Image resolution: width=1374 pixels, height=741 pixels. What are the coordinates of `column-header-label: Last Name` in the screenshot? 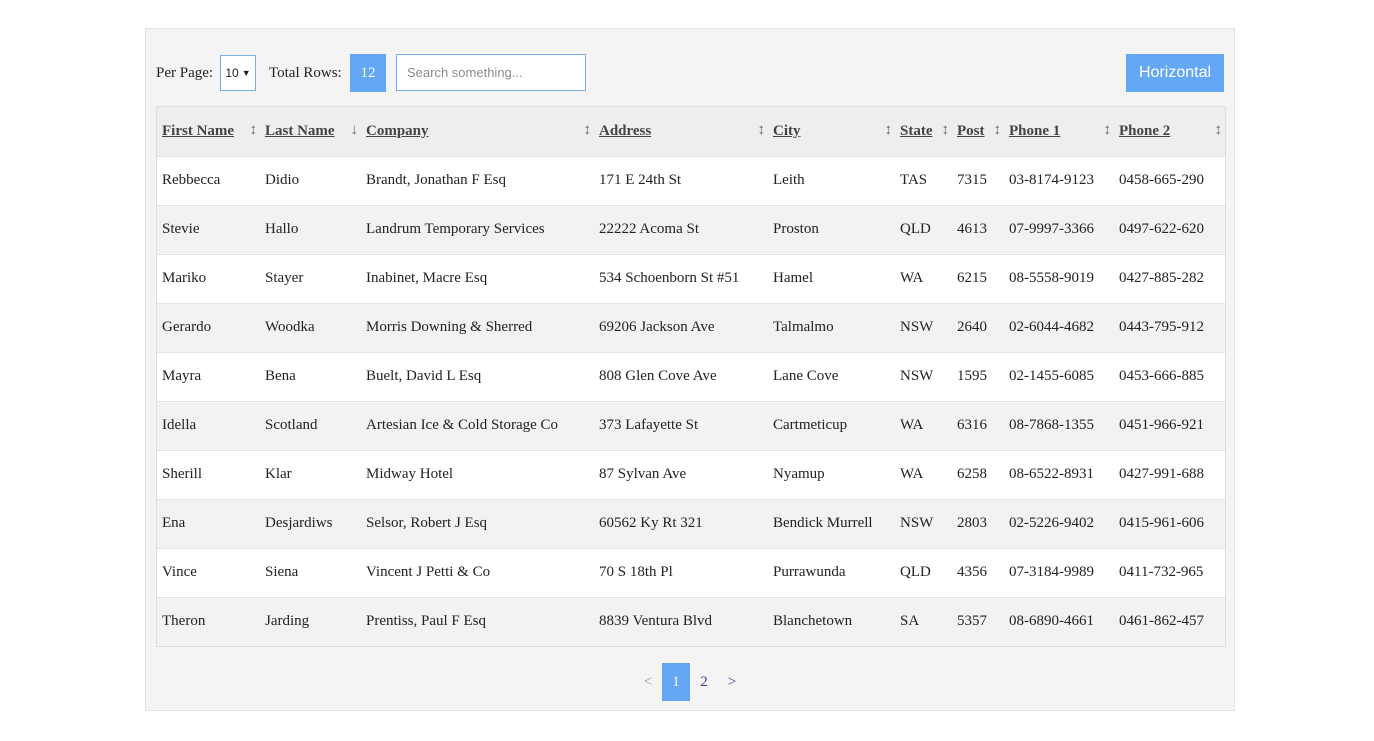 It's located at (300, 130).